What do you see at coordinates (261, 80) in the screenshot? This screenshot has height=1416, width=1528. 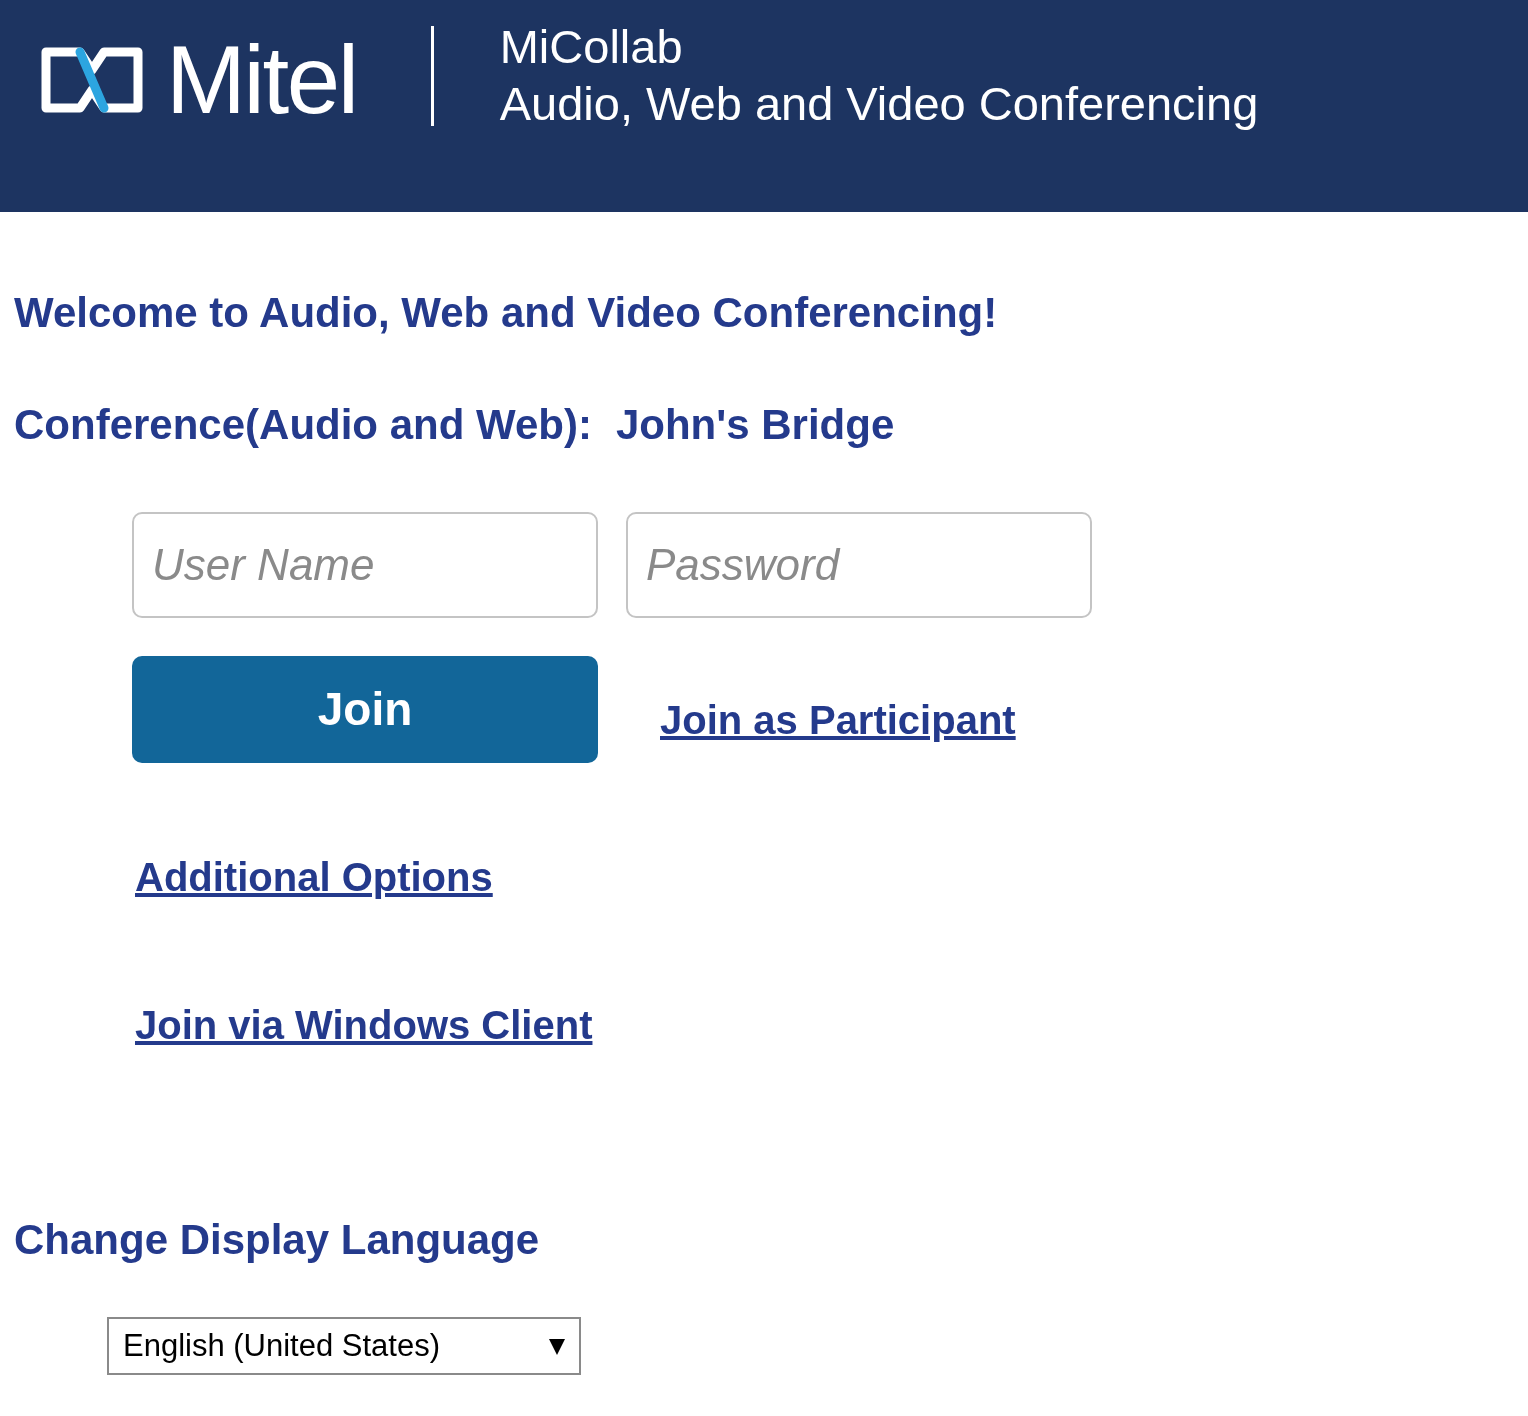 I see `brand-name: Mitel` at bounding box center [261, 80].